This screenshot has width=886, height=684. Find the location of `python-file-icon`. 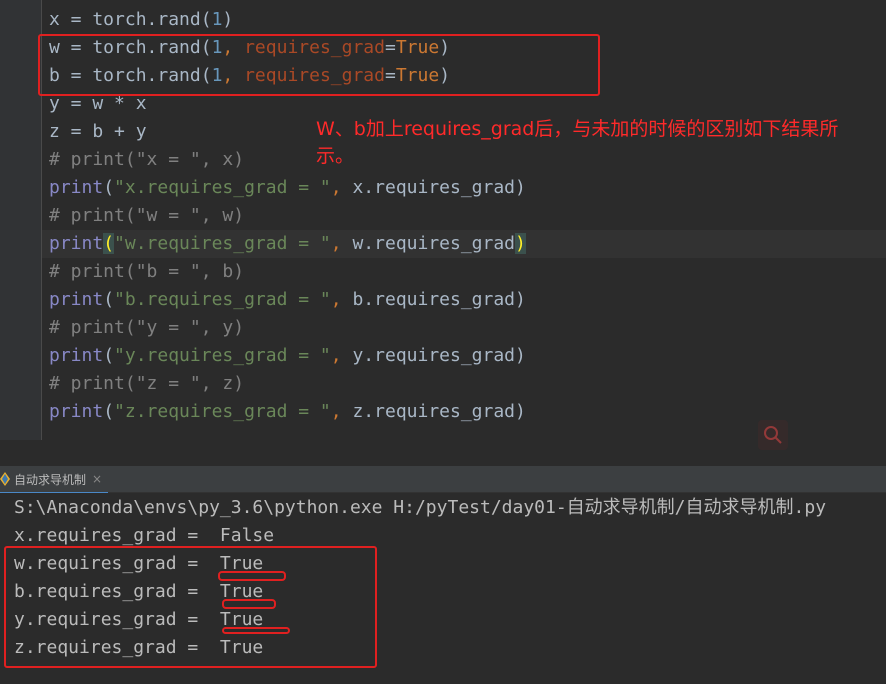

python-file-icon is located at coordinates (5, 479).